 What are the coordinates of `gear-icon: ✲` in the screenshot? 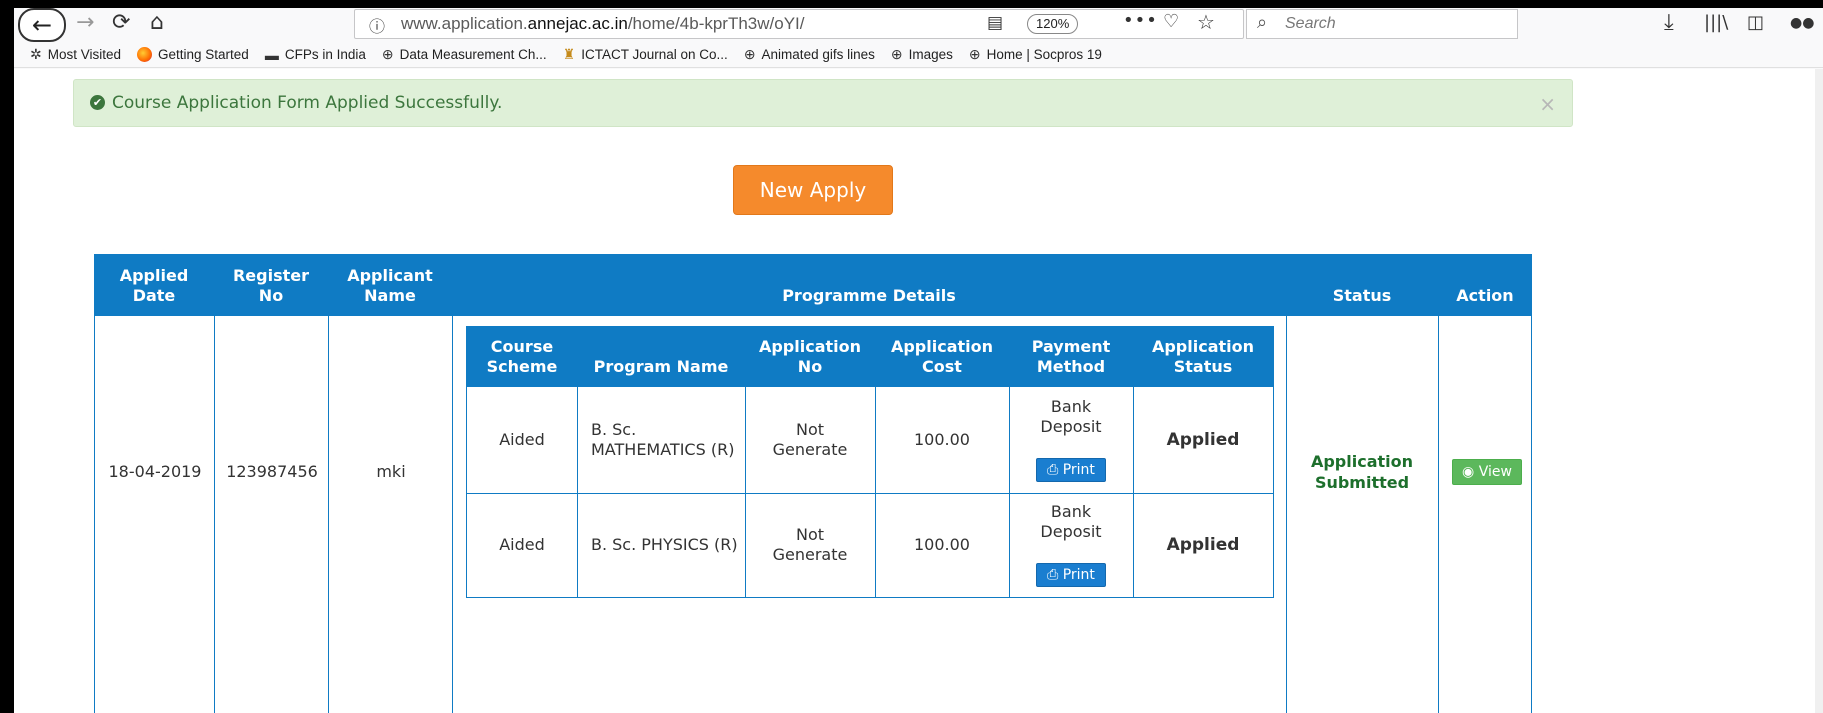 It's located at (36, 54).